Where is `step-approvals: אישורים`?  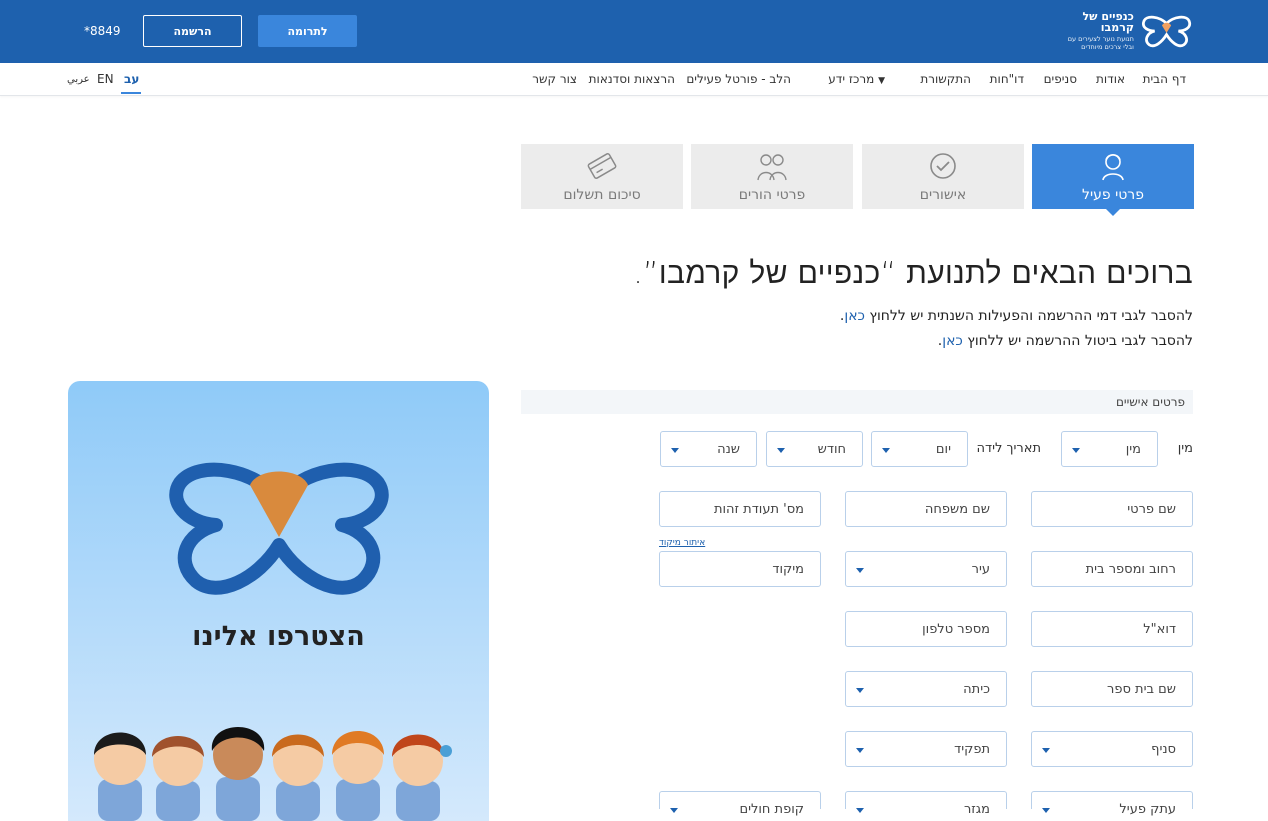
step-approvals: אישורים is located at coordinates (943, 176).